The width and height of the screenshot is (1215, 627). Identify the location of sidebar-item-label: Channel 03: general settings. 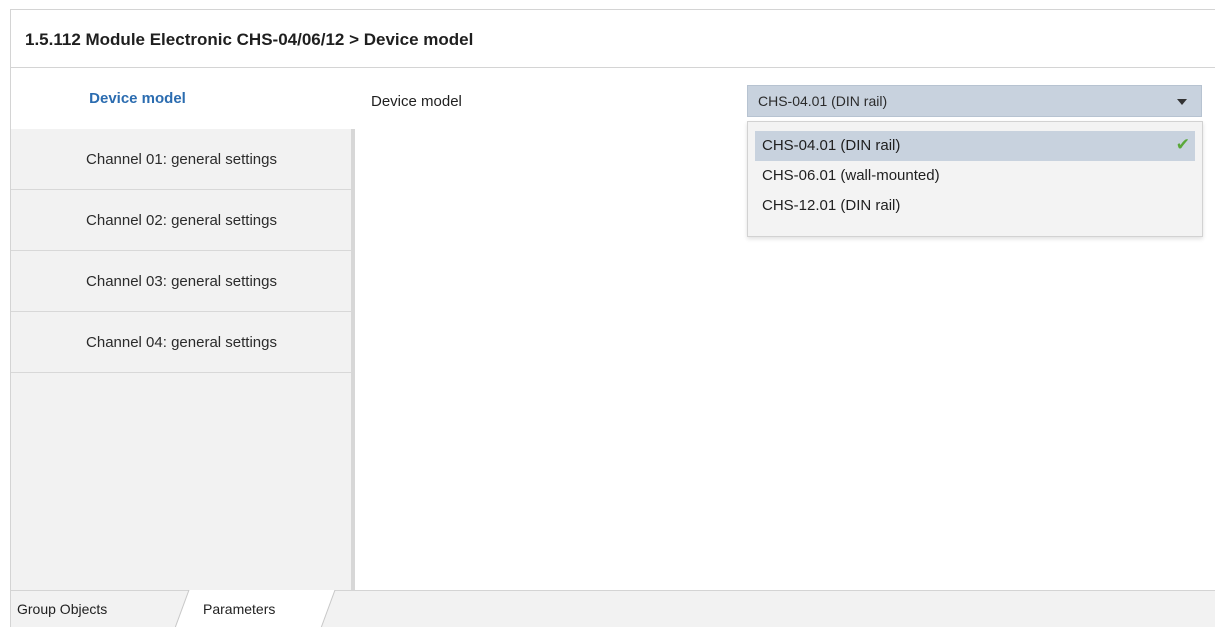
(181, 281).